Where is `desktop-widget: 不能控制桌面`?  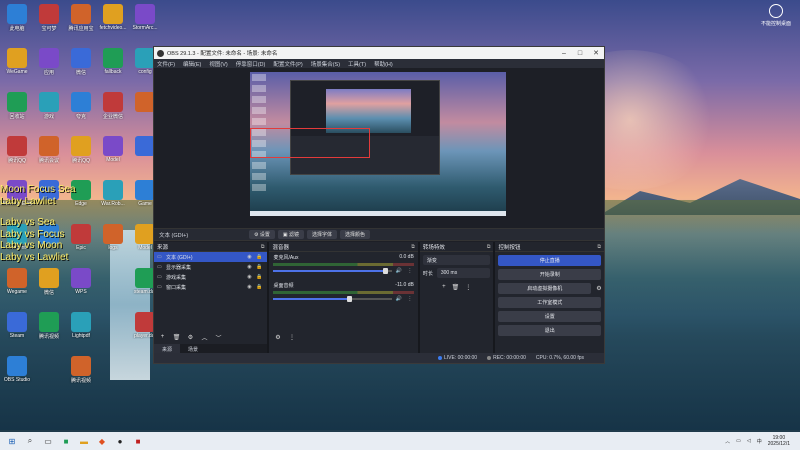 desktop-widget: 不能控制桌面 is located at coordinates (776, 15).